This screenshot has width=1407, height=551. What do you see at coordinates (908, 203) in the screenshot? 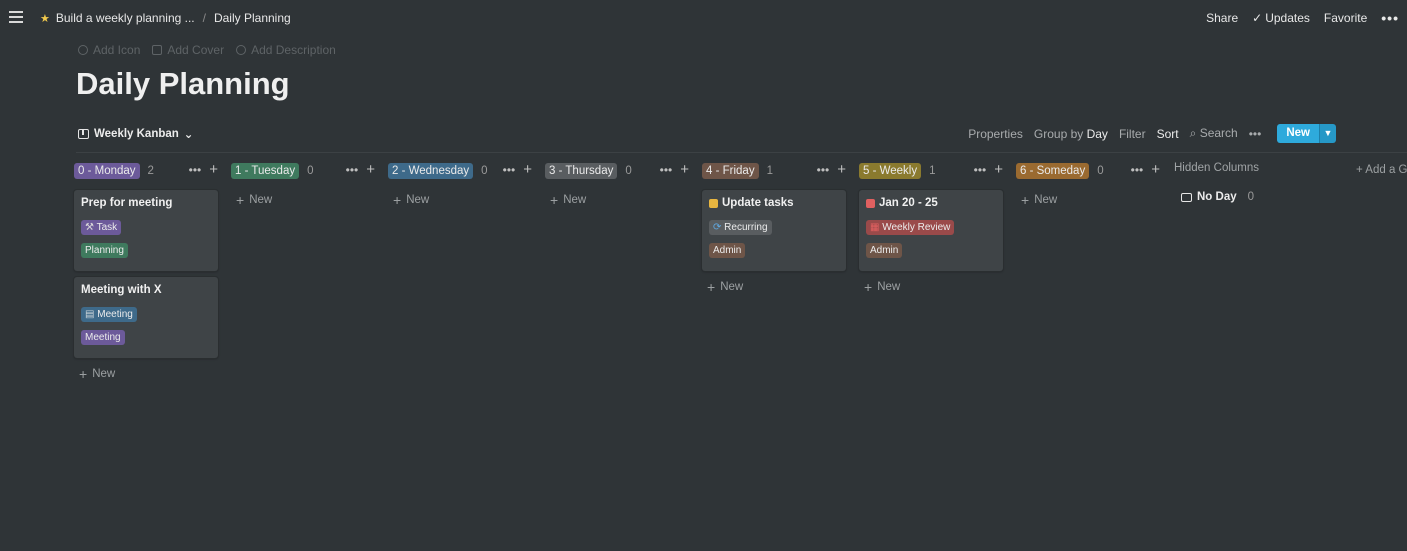
I see `card-title-text: Jan 20 - 25` at bounding box center [908, 203].